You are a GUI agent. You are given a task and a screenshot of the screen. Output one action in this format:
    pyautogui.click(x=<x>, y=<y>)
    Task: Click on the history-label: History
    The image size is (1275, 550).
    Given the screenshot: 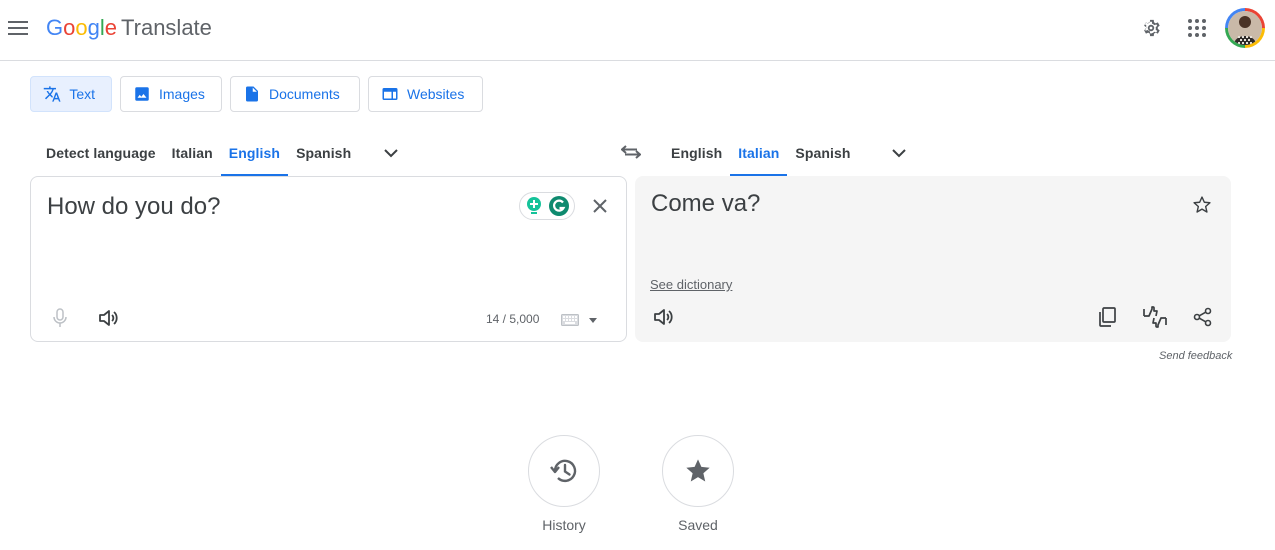 What is the action you would take?
    pyautogui.click(x=564, y=525)
    